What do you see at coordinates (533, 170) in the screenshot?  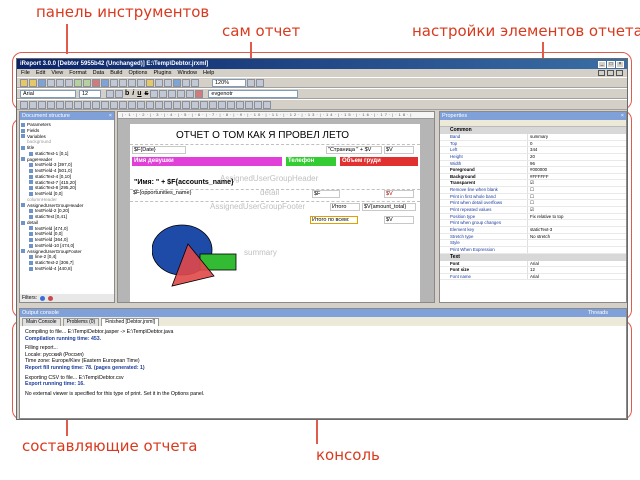 I see `property-row: Foreground #000000` at bounding box center [533, 170].